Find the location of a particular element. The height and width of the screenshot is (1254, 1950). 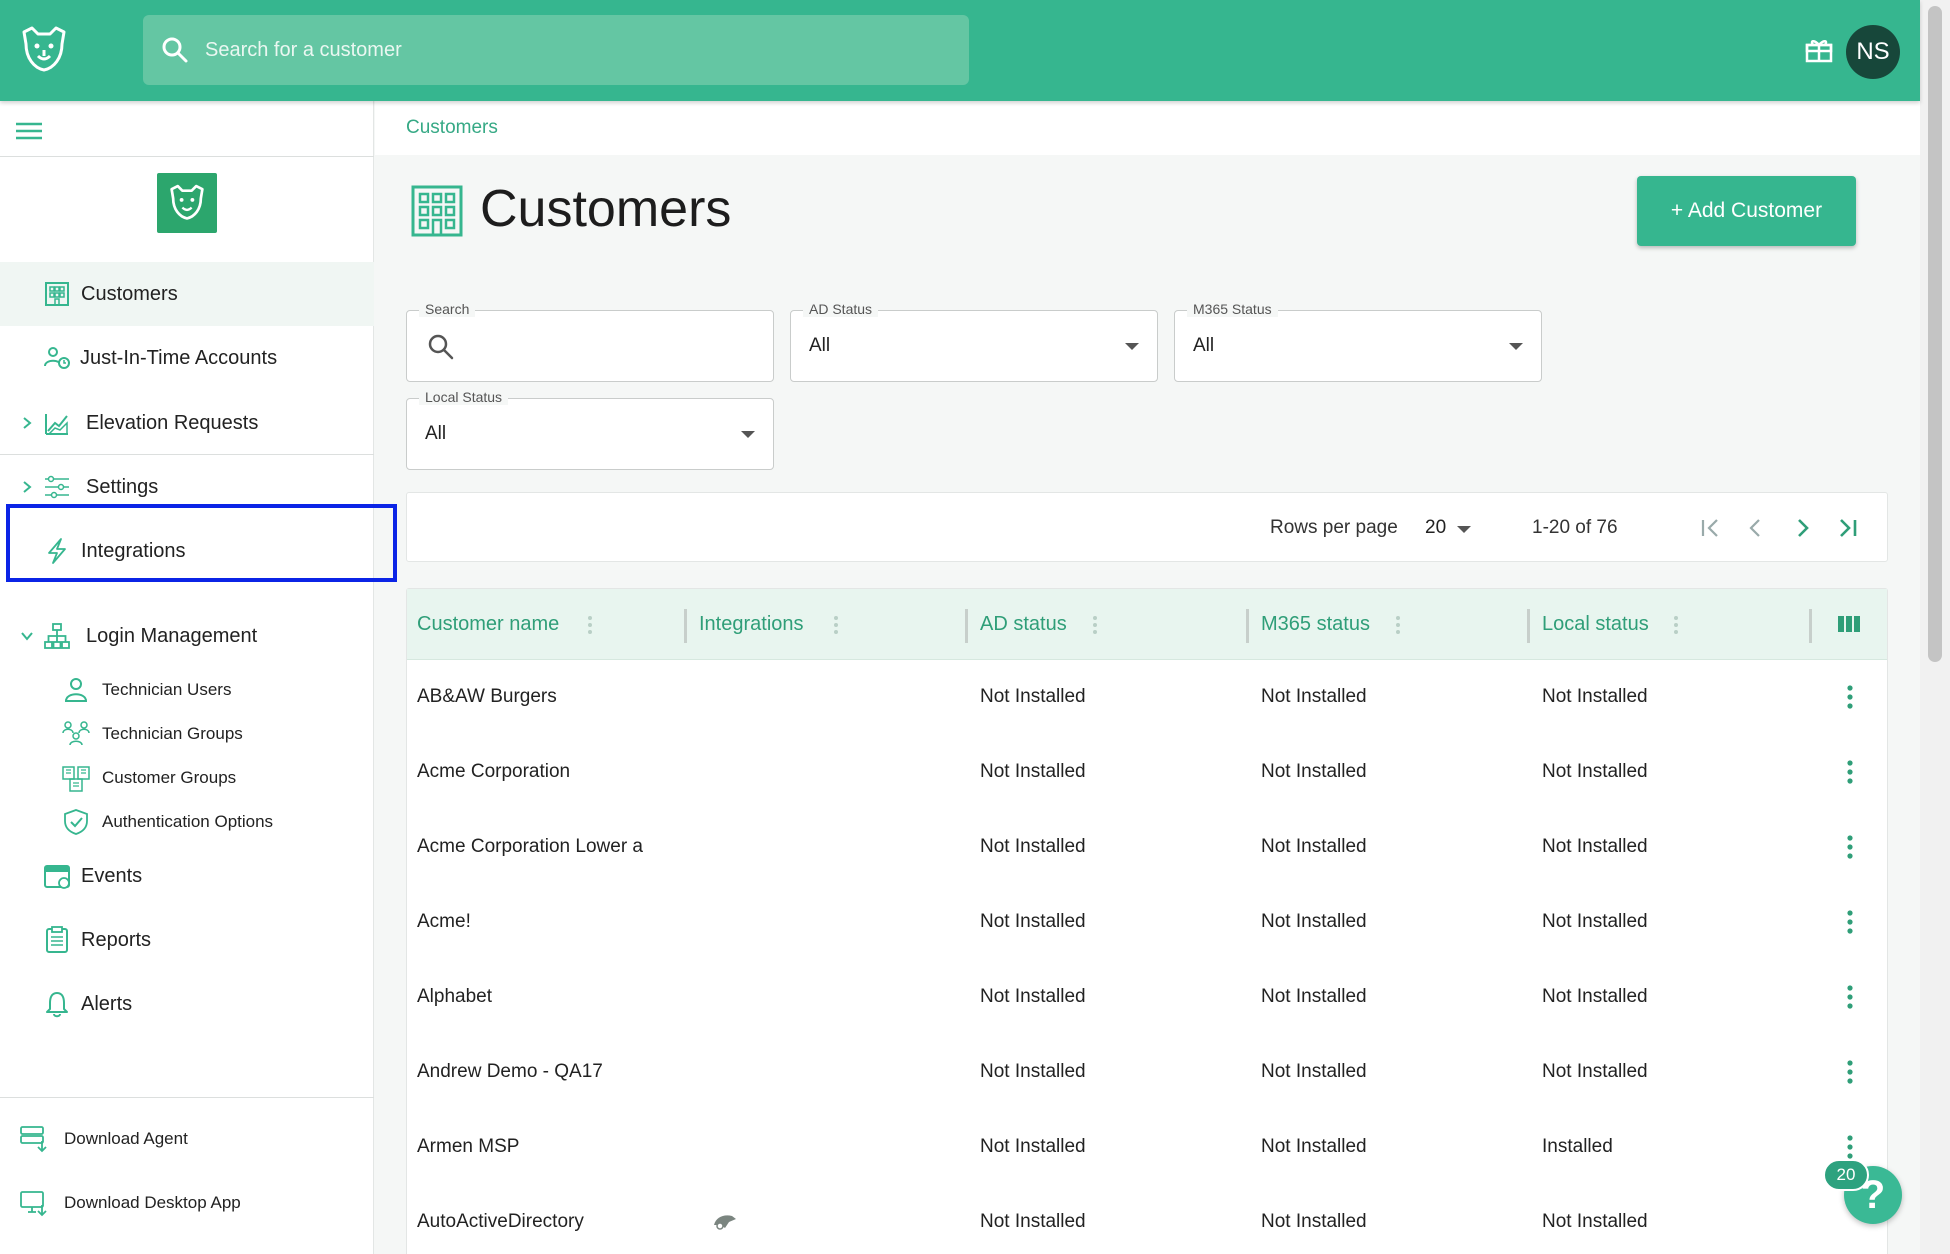

customer-search-input is located at coordinates (575, 50).